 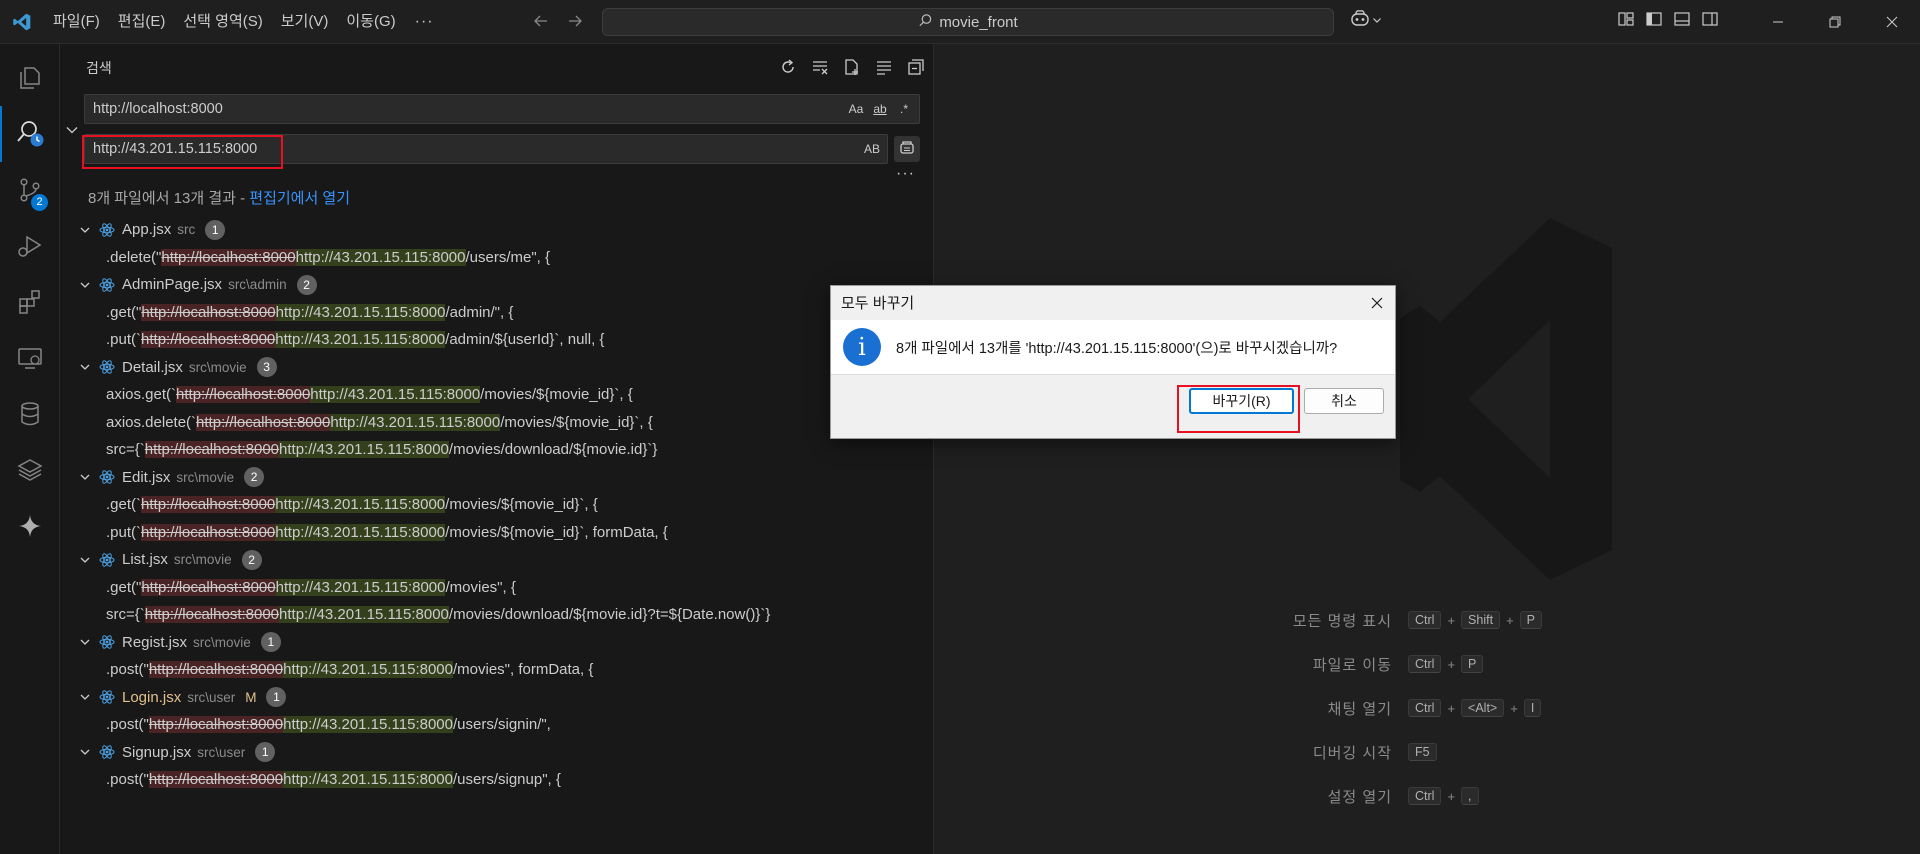 What do you see at coordinates (872, 149) in the screenshot?
I see `preserve-case-toggle: AB` at bounding box center [872, 149].